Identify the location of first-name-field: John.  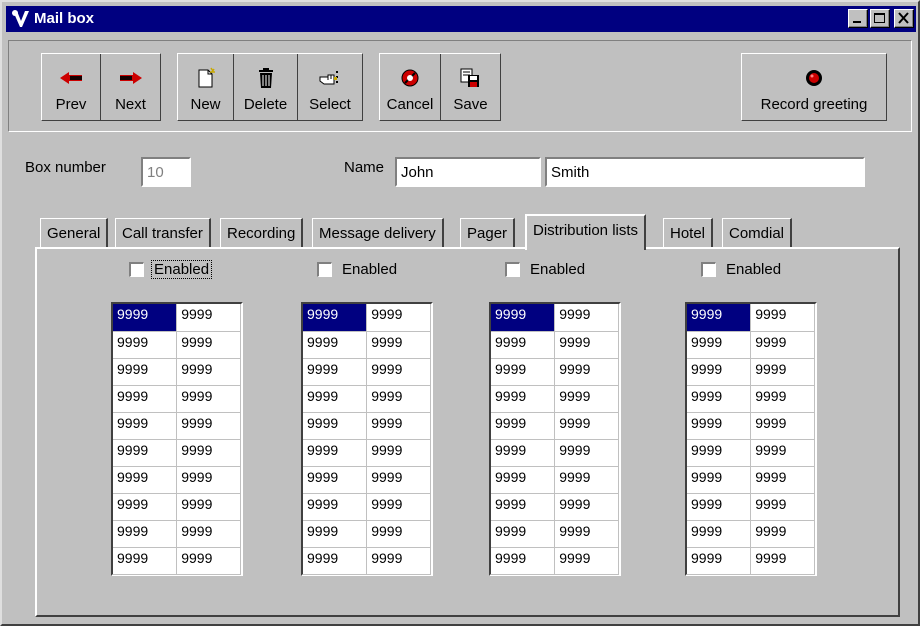
(468, 172).